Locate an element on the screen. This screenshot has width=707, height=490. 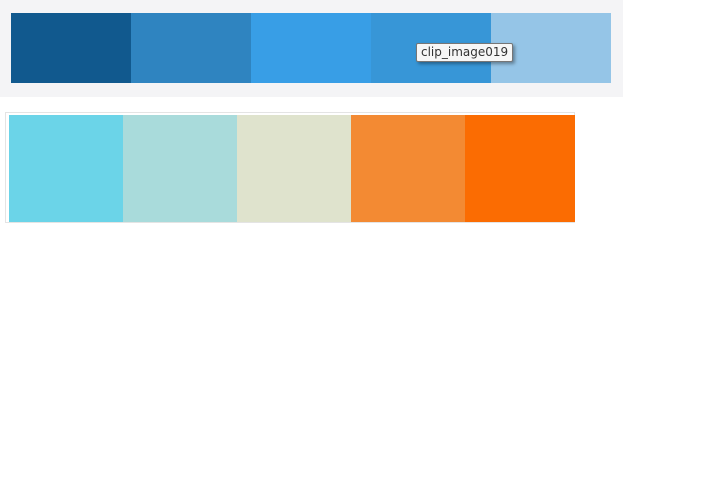
image-name-tooltip: clip_image019 is located at coordinates (465, 52).